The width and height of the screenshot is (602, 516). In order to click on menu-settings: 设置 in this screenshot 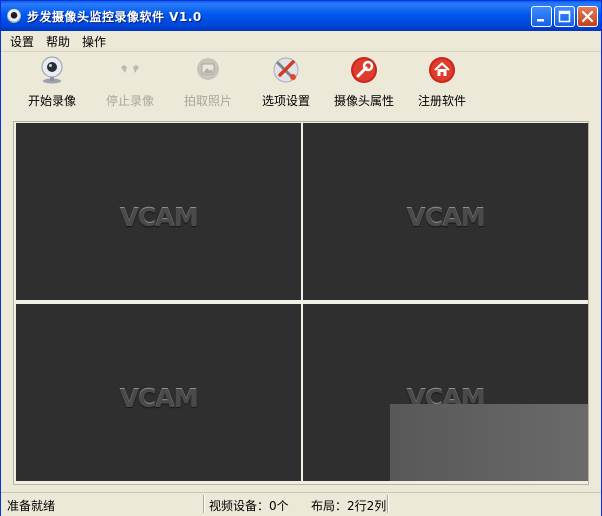, I will do `click(22, 41)`.